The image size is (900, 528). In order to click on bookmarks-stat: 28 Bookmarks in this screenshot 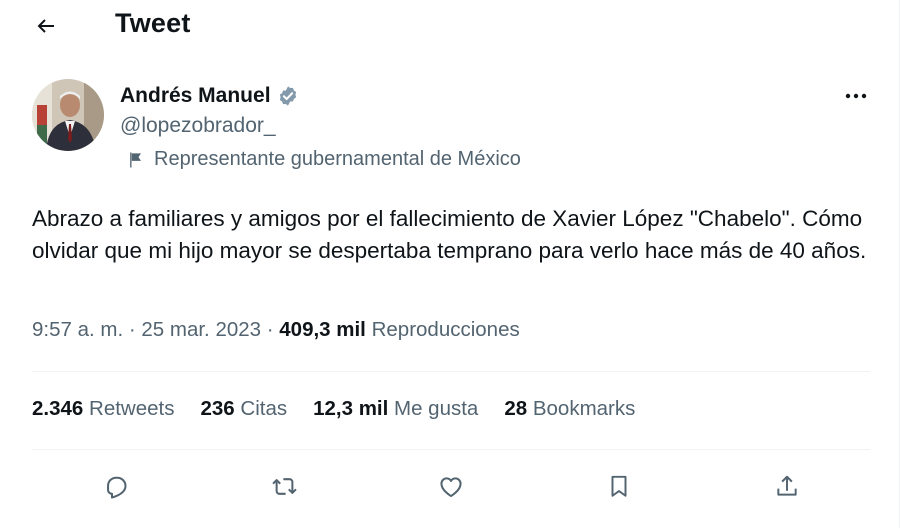, I will do `click(569, 409)`.